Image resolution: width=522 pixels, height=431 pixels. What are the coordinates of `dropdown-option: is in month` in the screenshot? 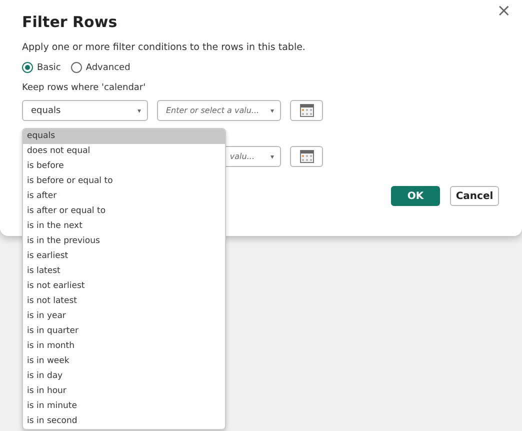 It's located at (124, 346).